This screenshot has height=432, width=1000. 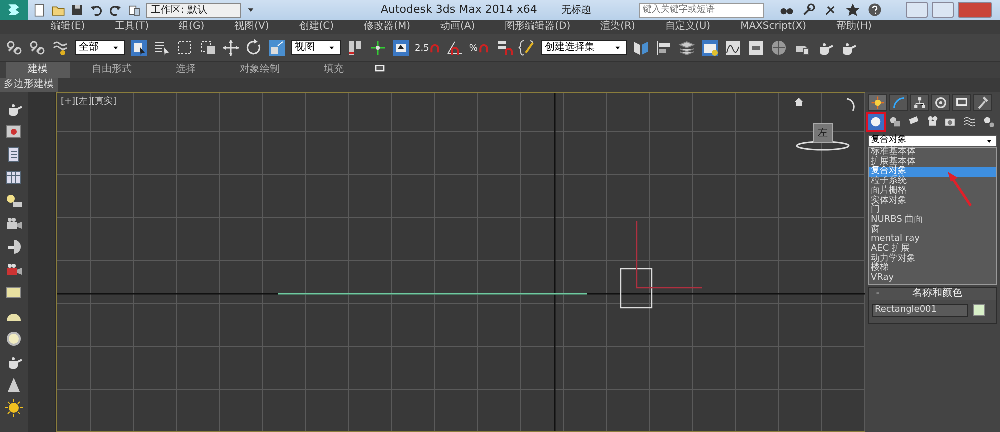 I want to click on edit-named-selection-icon, so click(x=527, y=47).